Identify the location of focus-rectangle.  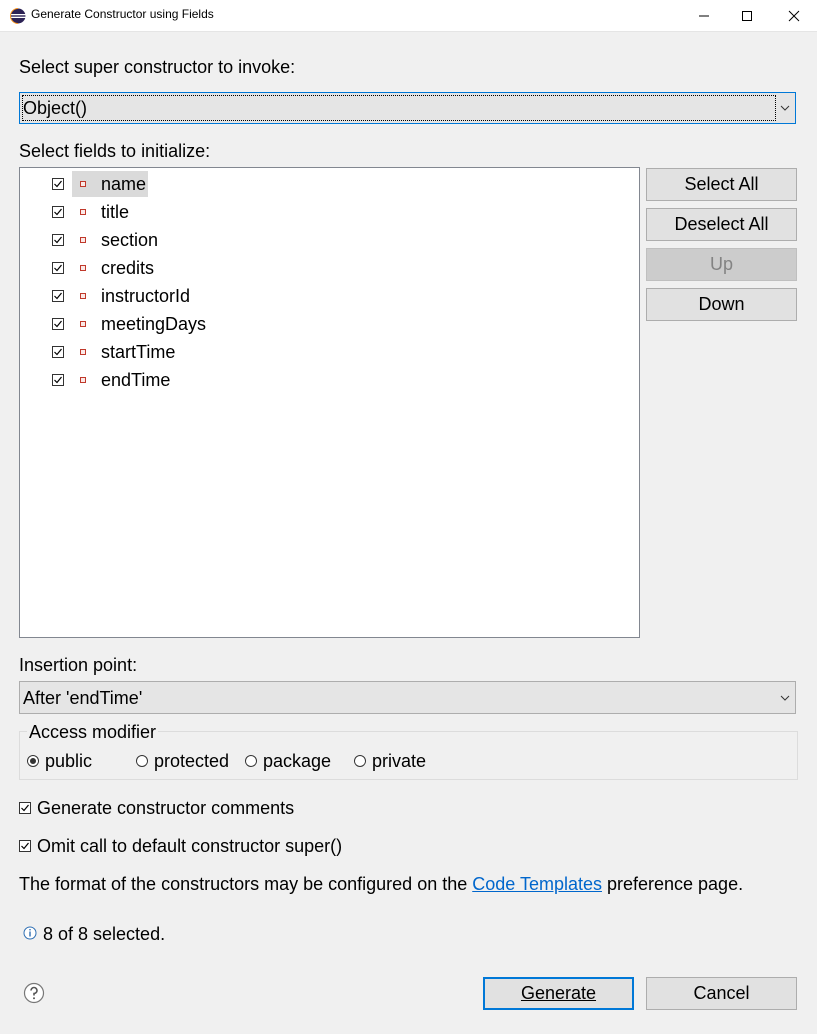
(399, 108).